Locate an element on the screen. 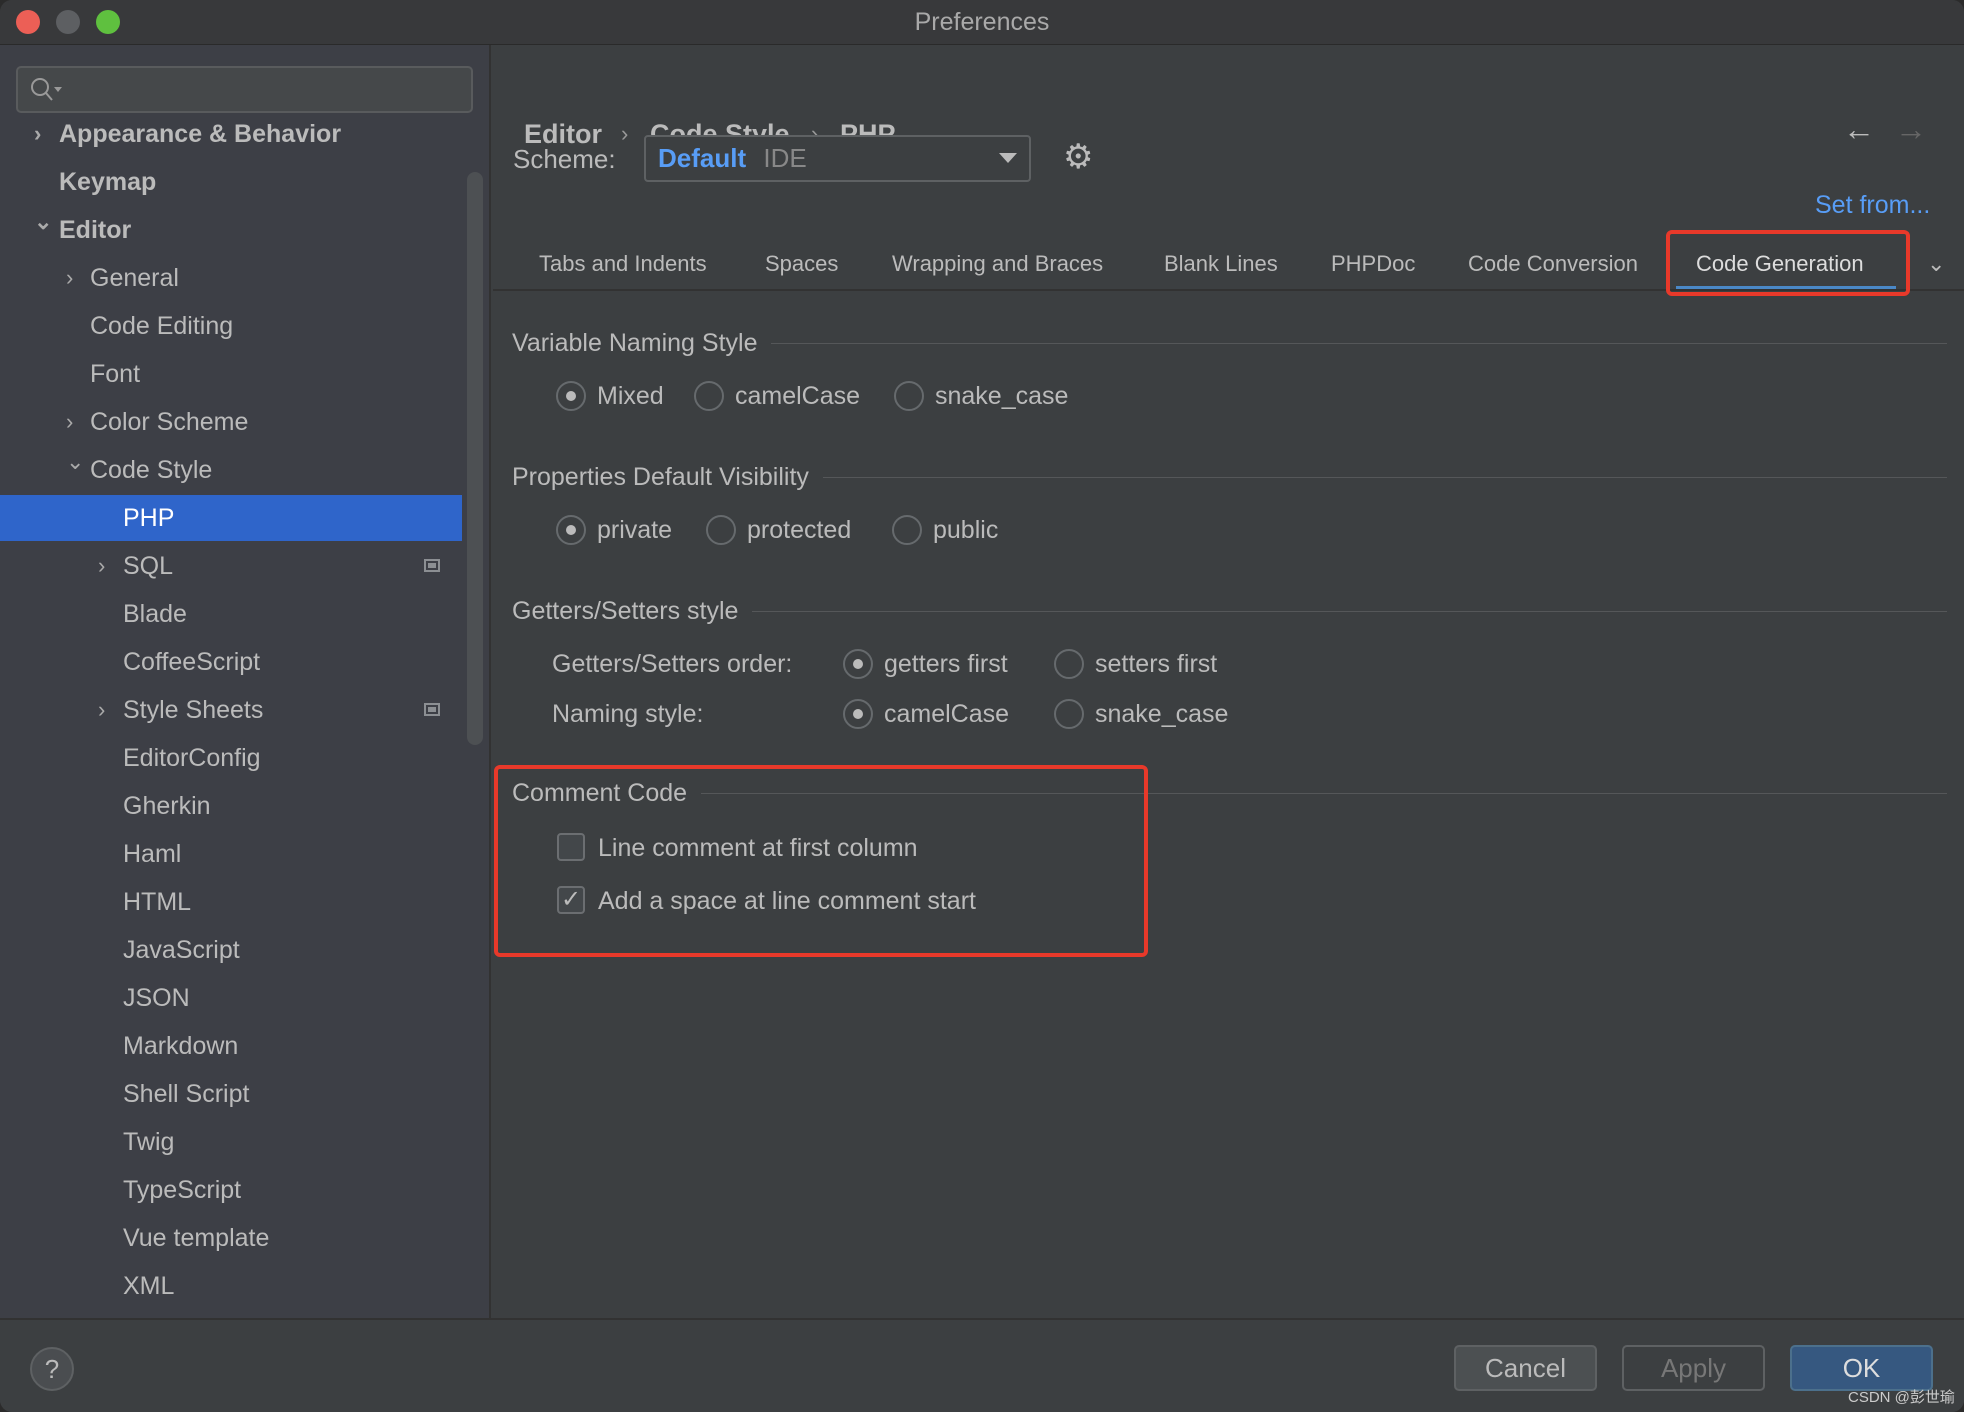  sidebar-item-shell-script: Shell Script is located at coordinates (231, 1094).